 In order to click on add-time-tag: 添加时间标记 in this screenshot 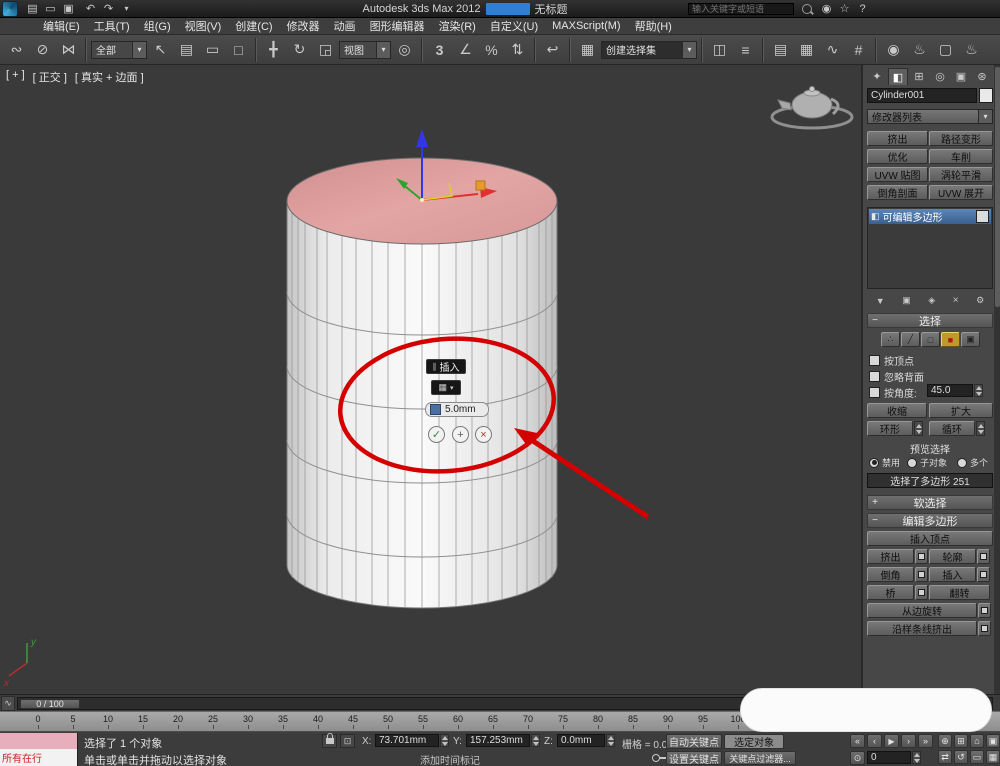, I will do `click(450, 759)`.